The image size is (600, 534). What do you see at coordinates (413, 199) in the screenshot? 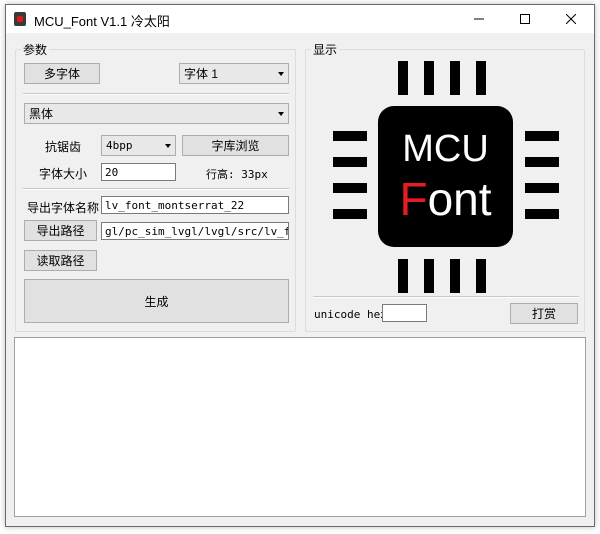
I see `logo-text-font-initial: F` at bounding box center [413, 199].